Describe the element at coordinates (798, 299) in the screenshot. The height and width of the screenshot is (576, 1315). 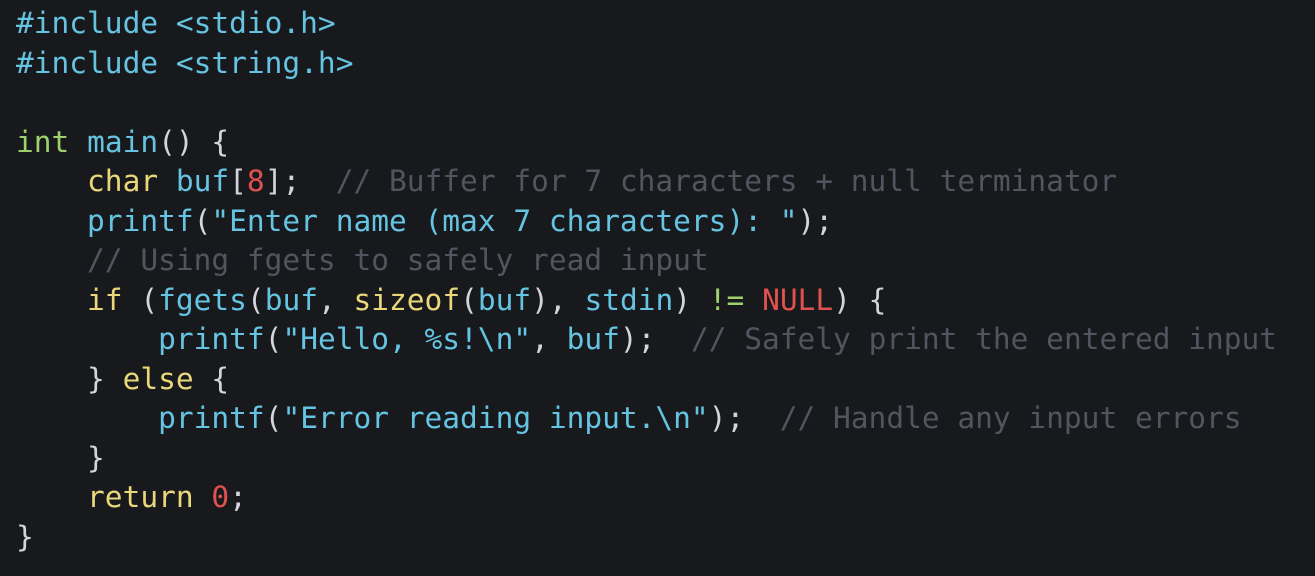
I see `code-token-null: NULL` at that location.